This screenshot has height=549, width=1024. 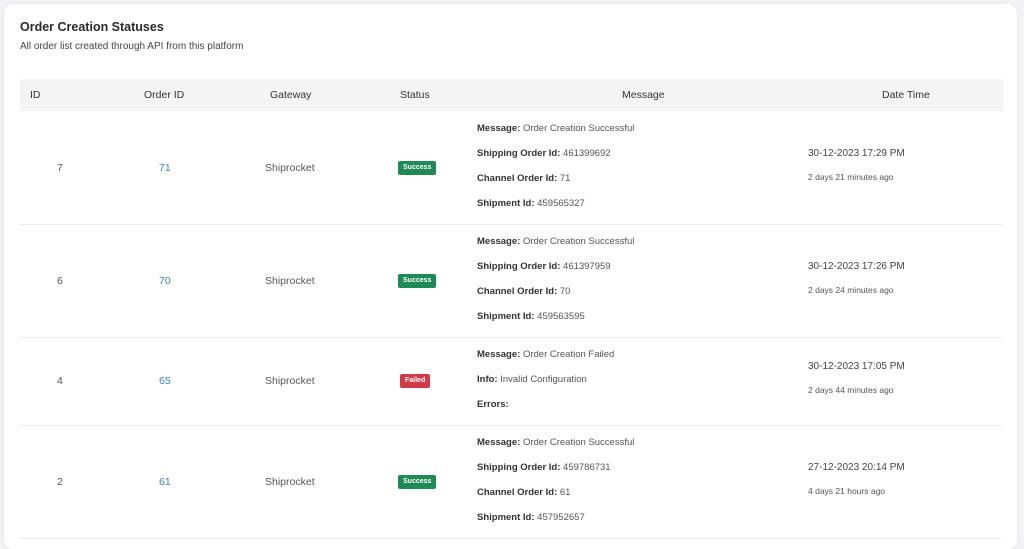 I want to click on relative-time: 4 days 21 hours ago, so click(x=847, y=490).